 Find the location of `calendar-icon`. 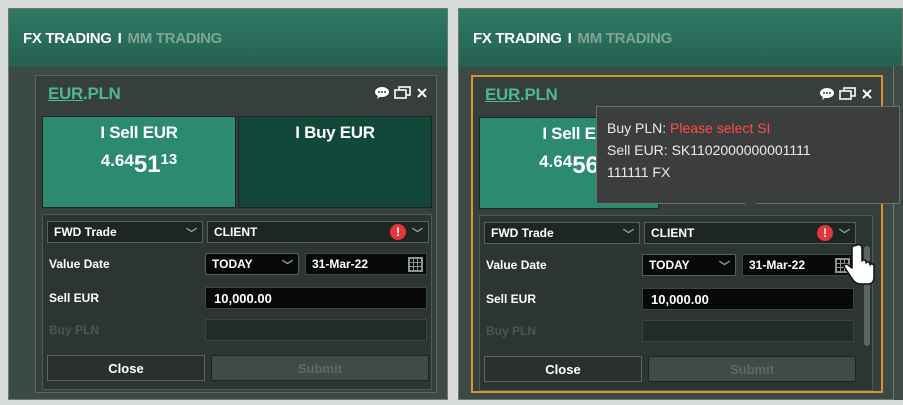

calendar-icon is located at coordinates (415, 264).